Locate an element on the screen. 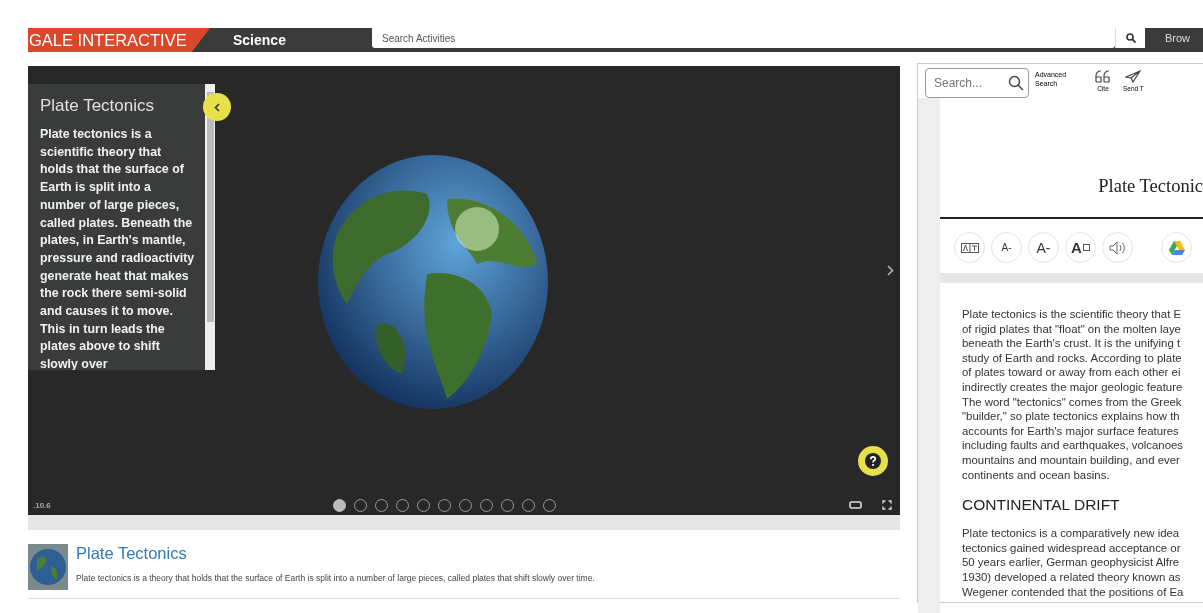 Image resolution: width=1203 pixels, height=613 pixels. minimize-icon is located at coordinates (855, 505).